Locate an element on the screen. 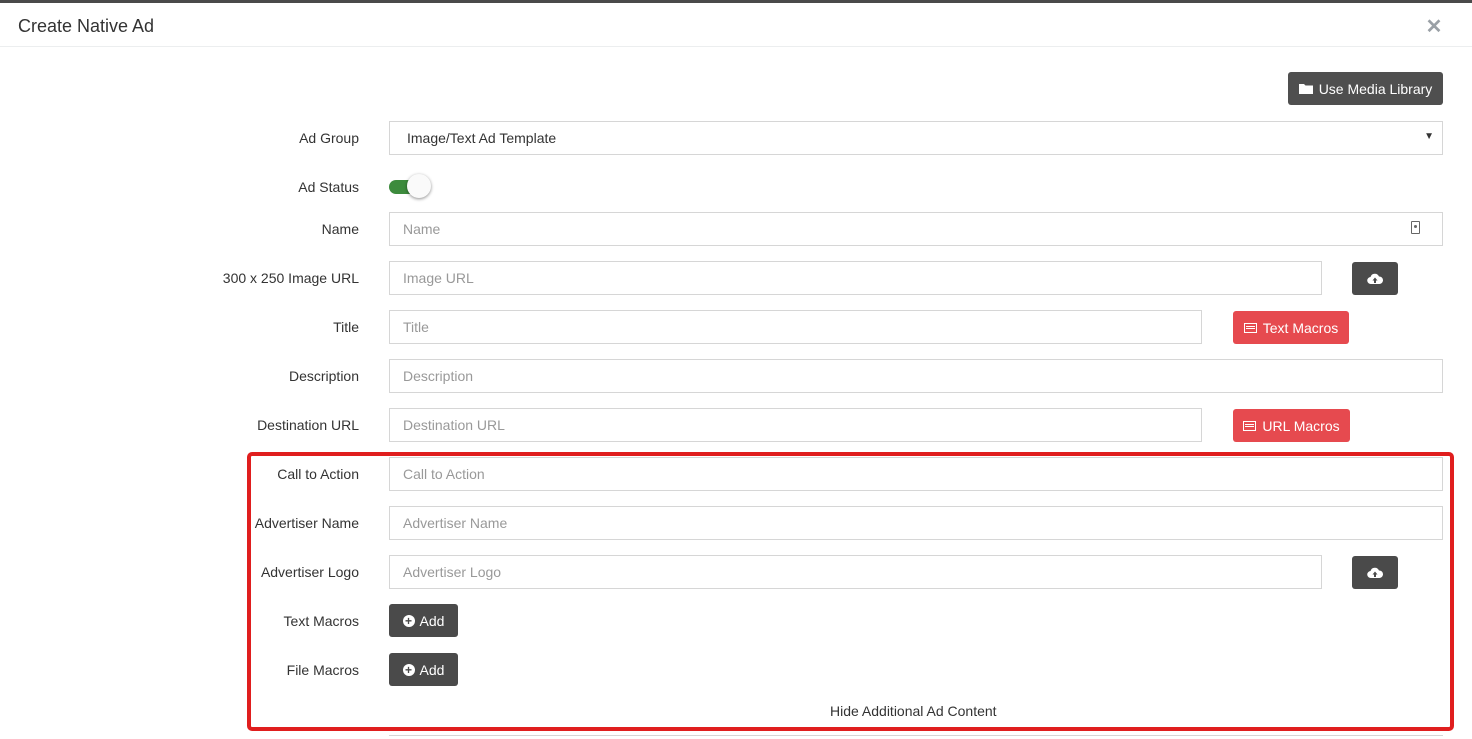 This screenshot has width=1472, height=739. add-file-macro-button: + Add is located at coordinates (423, 669).